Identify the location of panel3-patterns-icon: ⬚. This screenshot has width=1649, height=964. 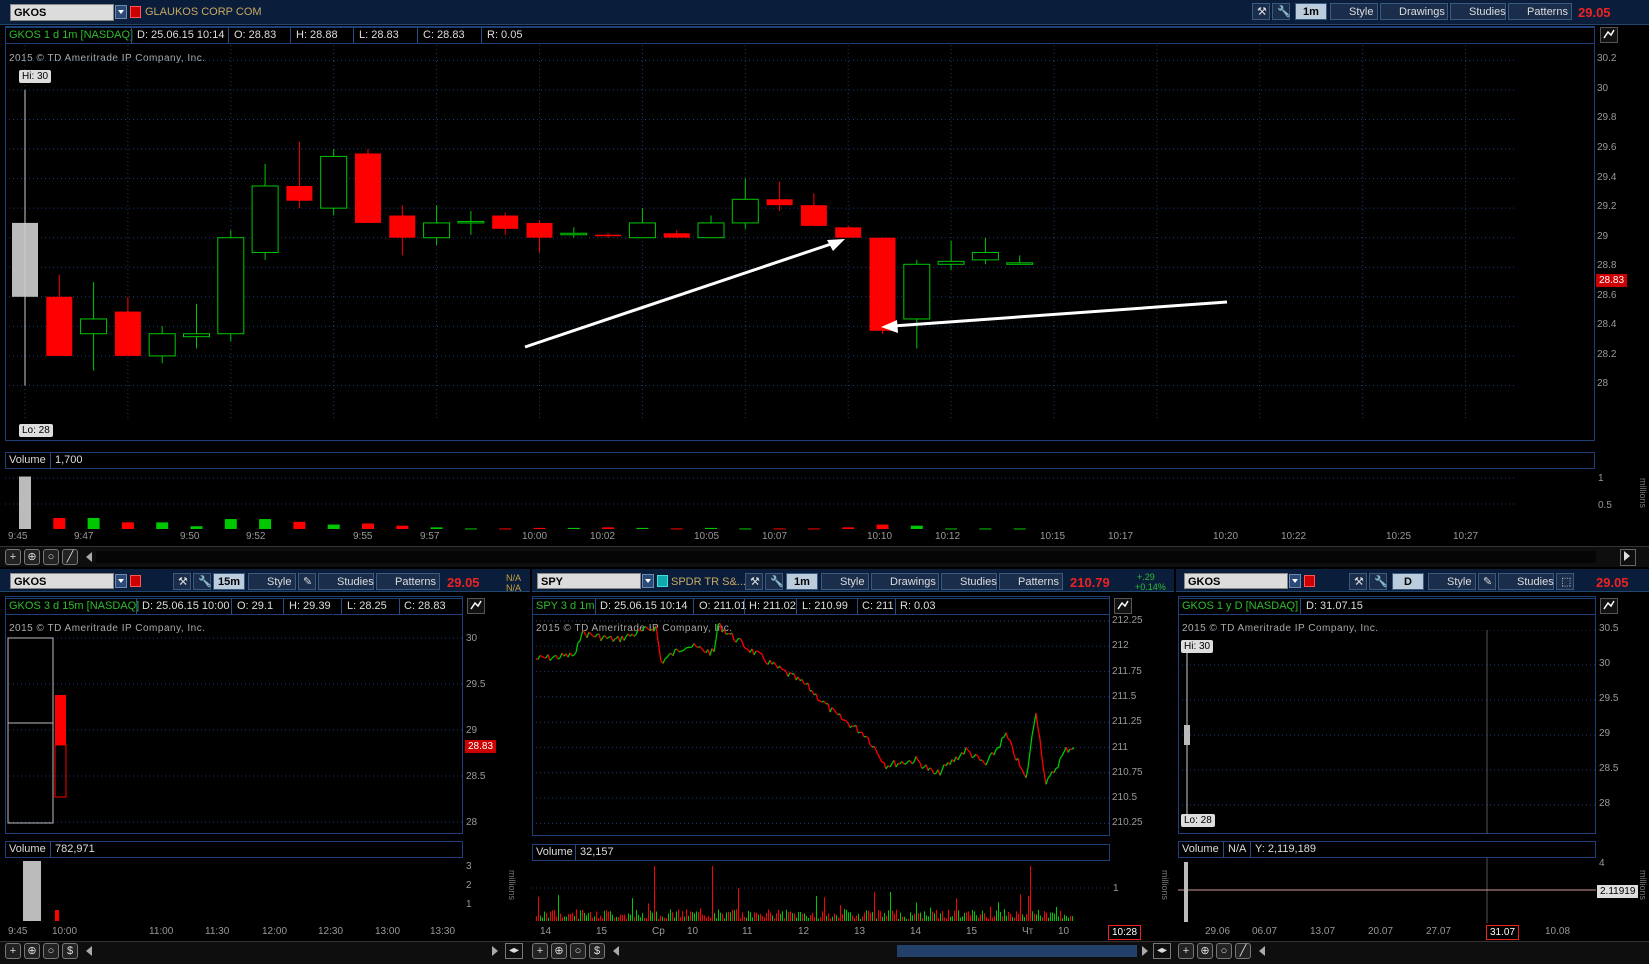
(1565, 581).